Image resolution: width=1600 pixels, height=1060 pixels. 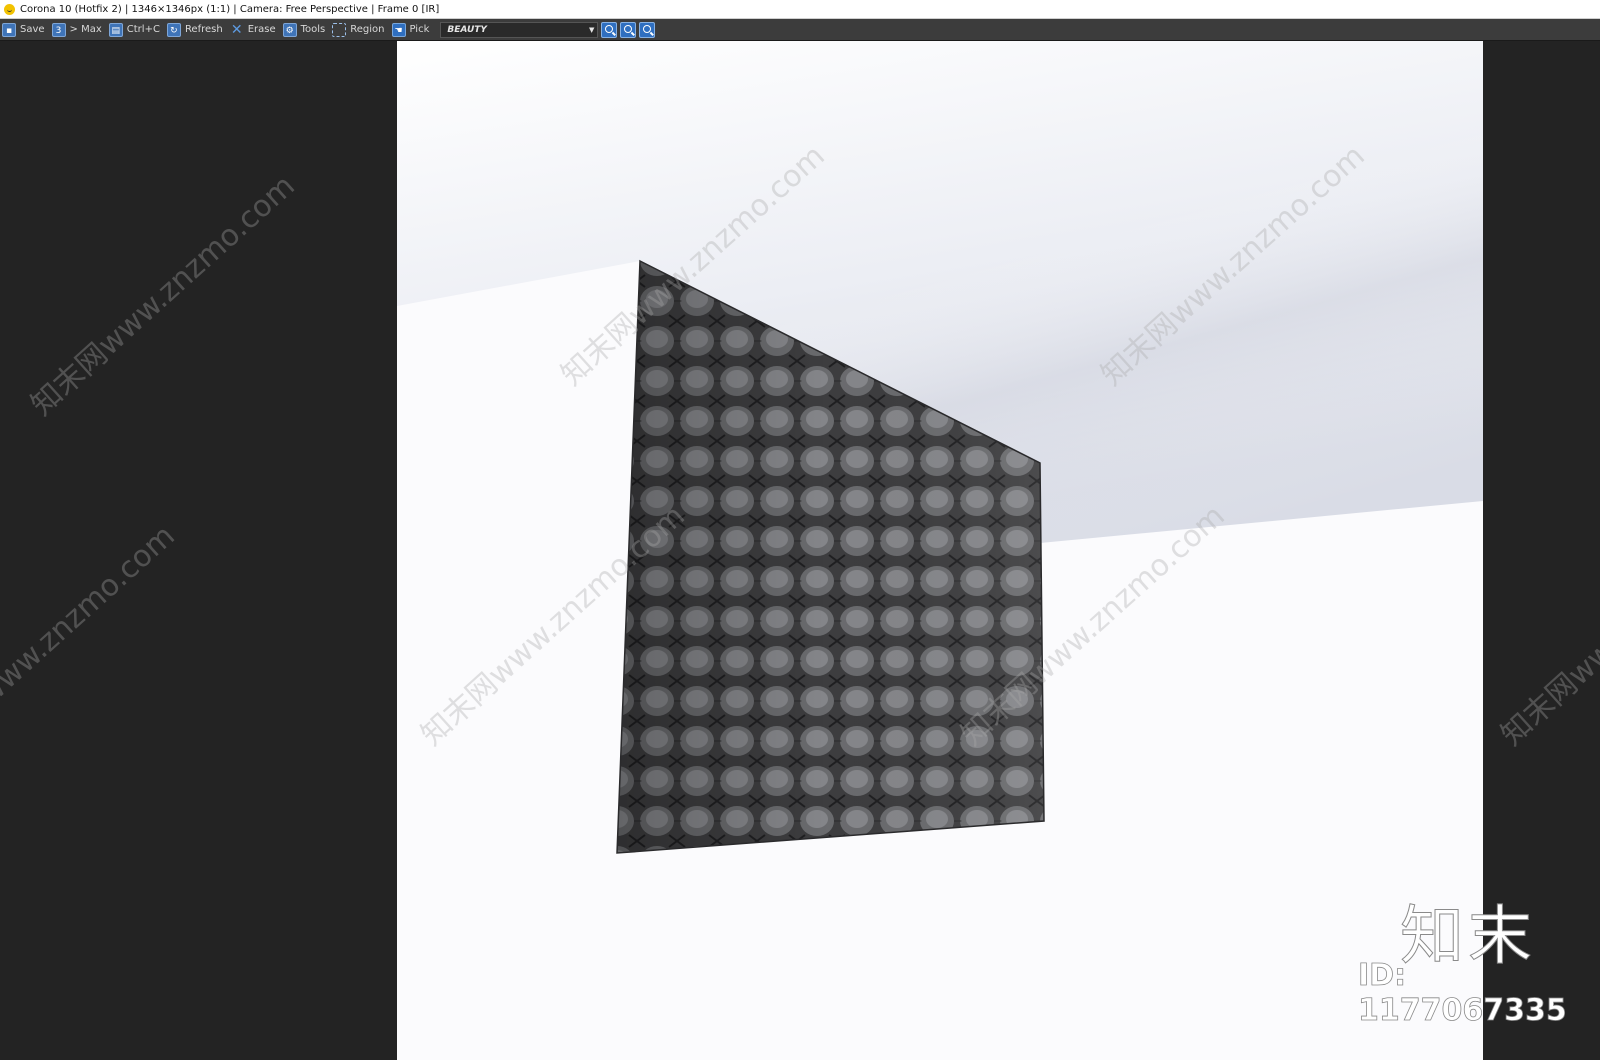 I want to click on erase-x-icon: ✕, so click(x=236, y=29).